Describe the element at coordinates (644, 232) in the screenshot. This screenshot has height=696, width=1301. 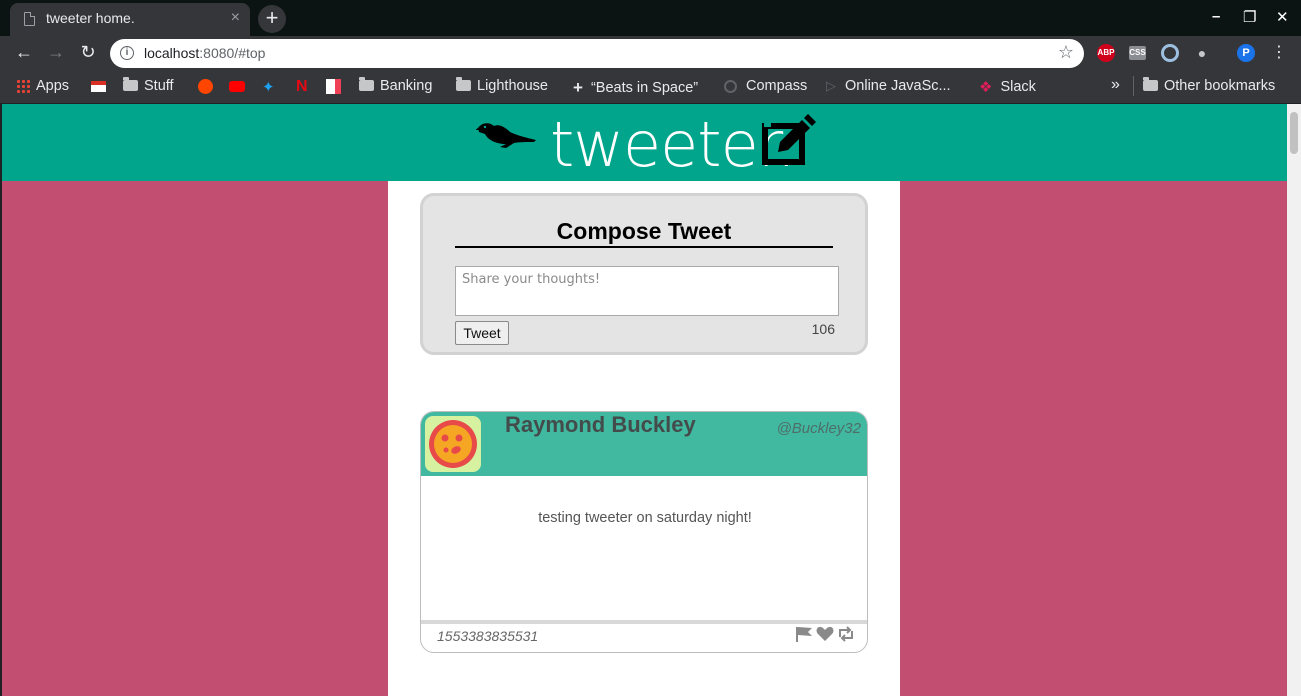
I see `compose-title: Compose Tweet` at that location.